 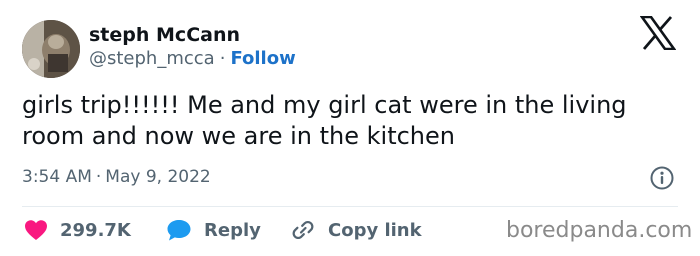 I want to click on x-logo-icon, so click(x=658, y=33).